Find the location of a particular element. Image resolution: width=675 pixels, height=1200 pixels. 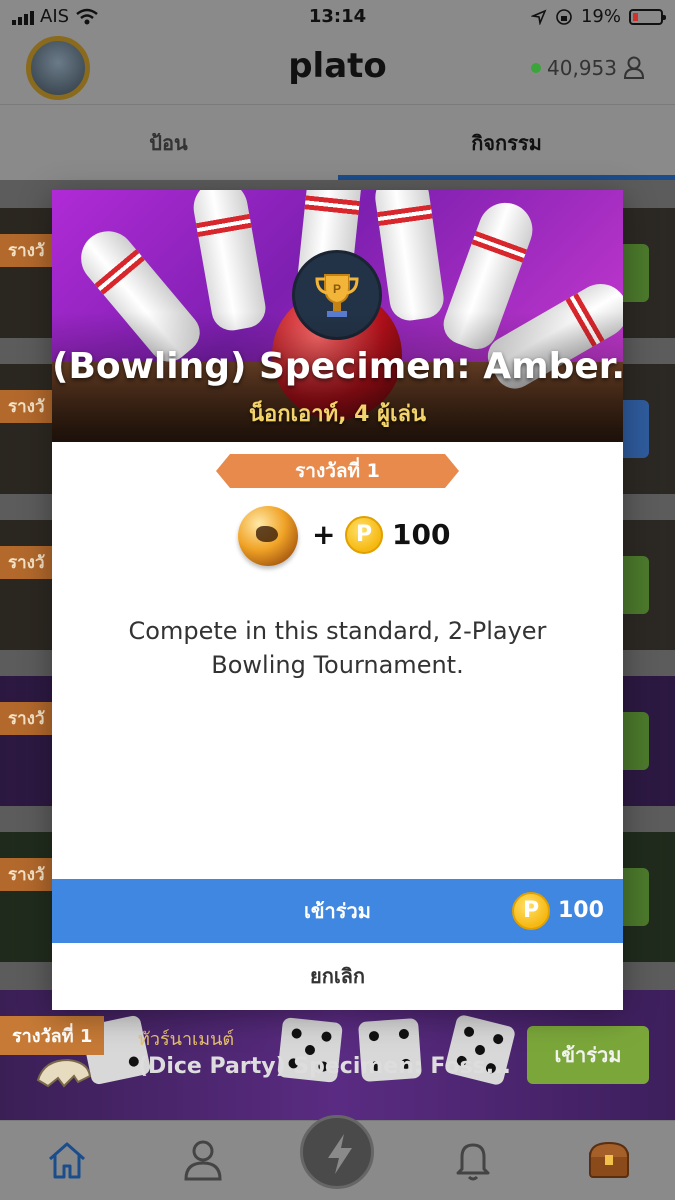

amber-specimen-icon is located at coordinates (268, 536).